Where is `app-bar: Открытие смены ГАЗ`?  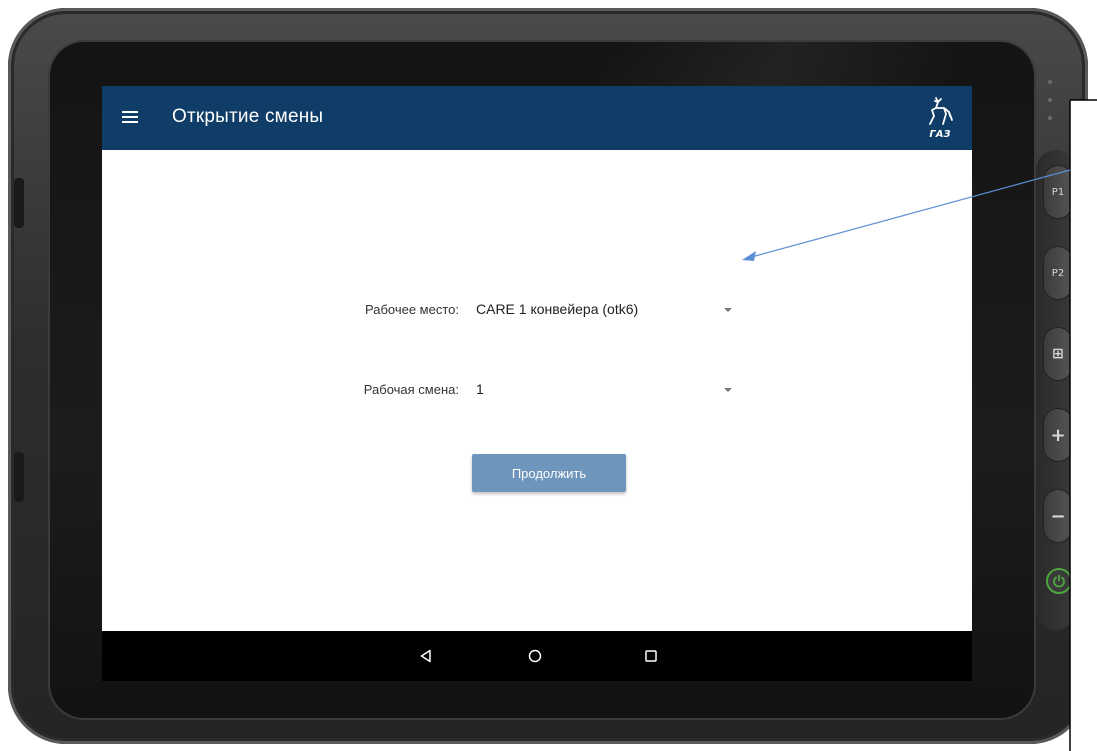
app-bar: Открытие смены ГАЗ is located at coordinates (537, 118).